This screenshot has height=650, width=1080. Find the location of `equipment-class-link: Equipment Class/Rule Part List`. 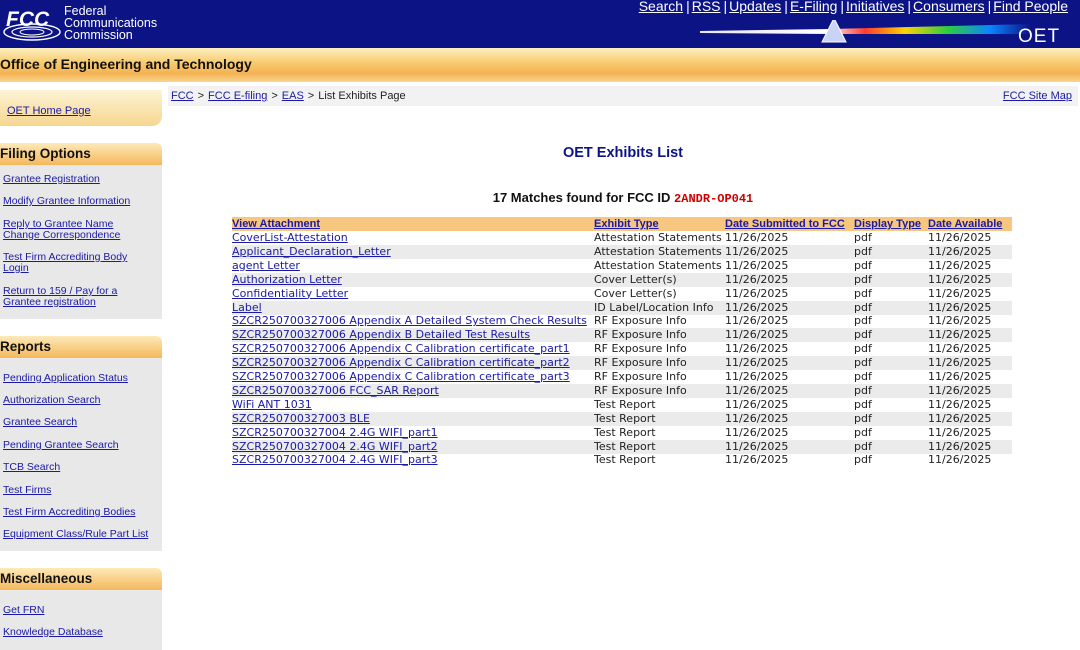

equipment-class-link: Equipment Class/Rule Part List is located at coordinates (78, 534).